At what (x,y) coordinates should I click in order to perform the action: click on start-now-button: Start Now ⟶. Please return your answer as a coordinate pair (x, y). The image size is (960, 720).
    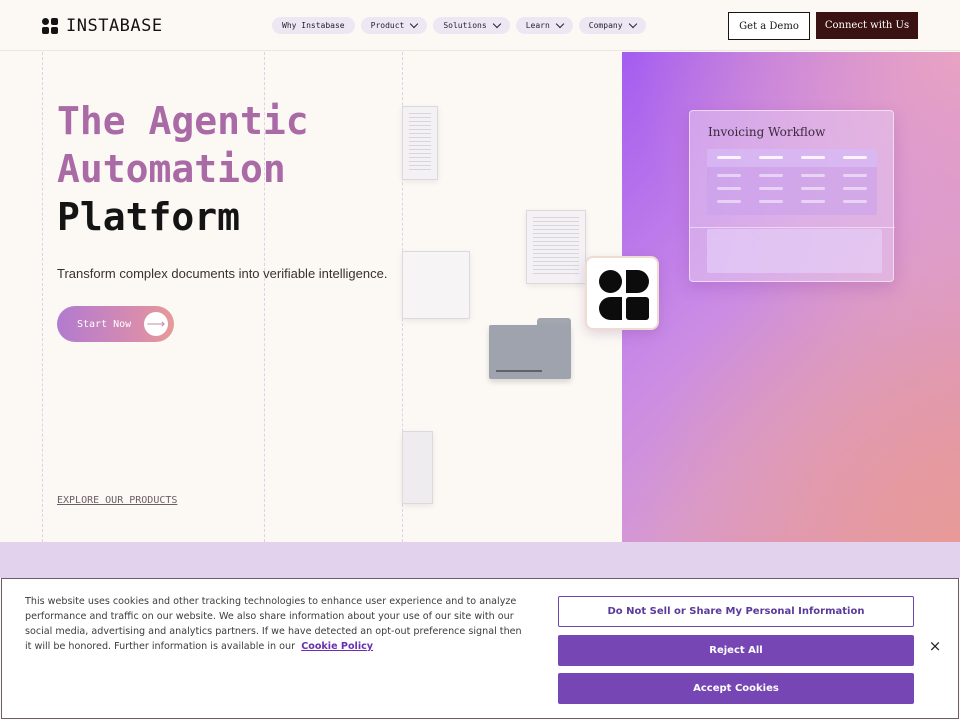
    Looking at the image, I should click on (115, 324).